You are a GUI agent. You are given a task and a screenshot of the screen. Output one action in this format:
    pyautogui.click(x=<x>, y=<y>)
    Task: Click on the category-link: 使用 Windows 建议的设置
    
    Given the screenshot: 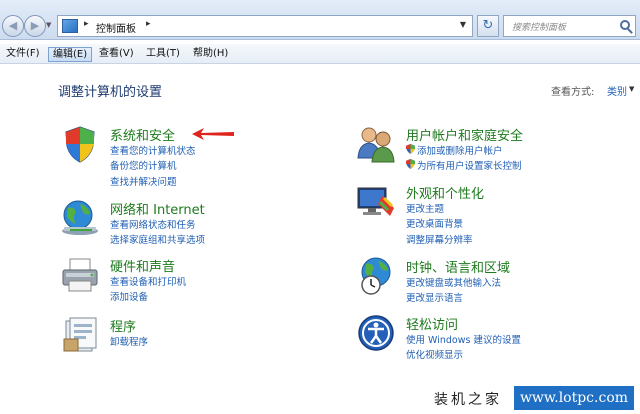 What is the action you would take?
    pyautogui.click(x=463, y=339)
    